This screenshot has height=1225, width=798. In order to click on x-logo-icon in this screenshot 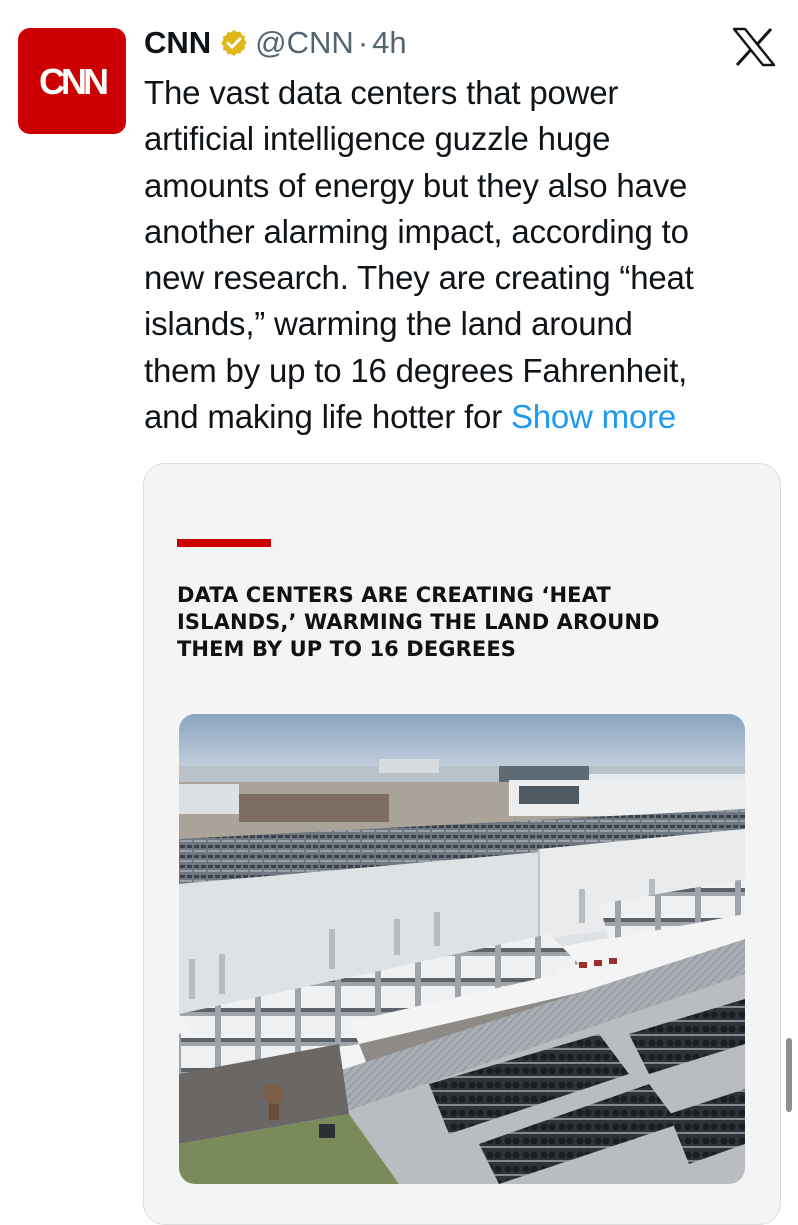, I will do `click(754, 47)`.